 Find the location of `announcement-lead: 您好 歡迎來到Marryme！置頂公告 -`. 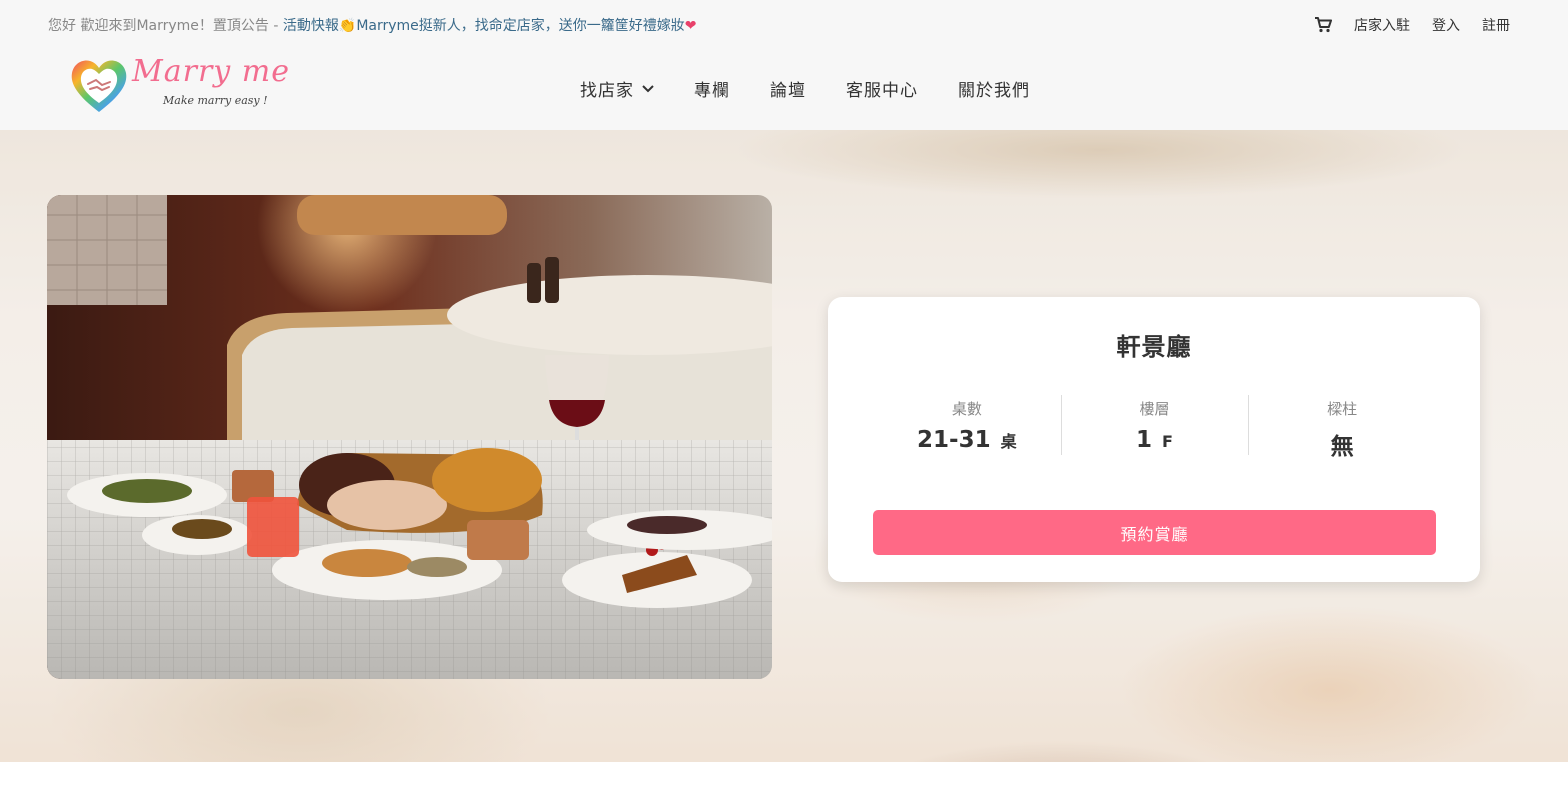

announcement-lead: 您好 歡迎來到Marryme！置頂公告 - is located at coordinates (165, 26).